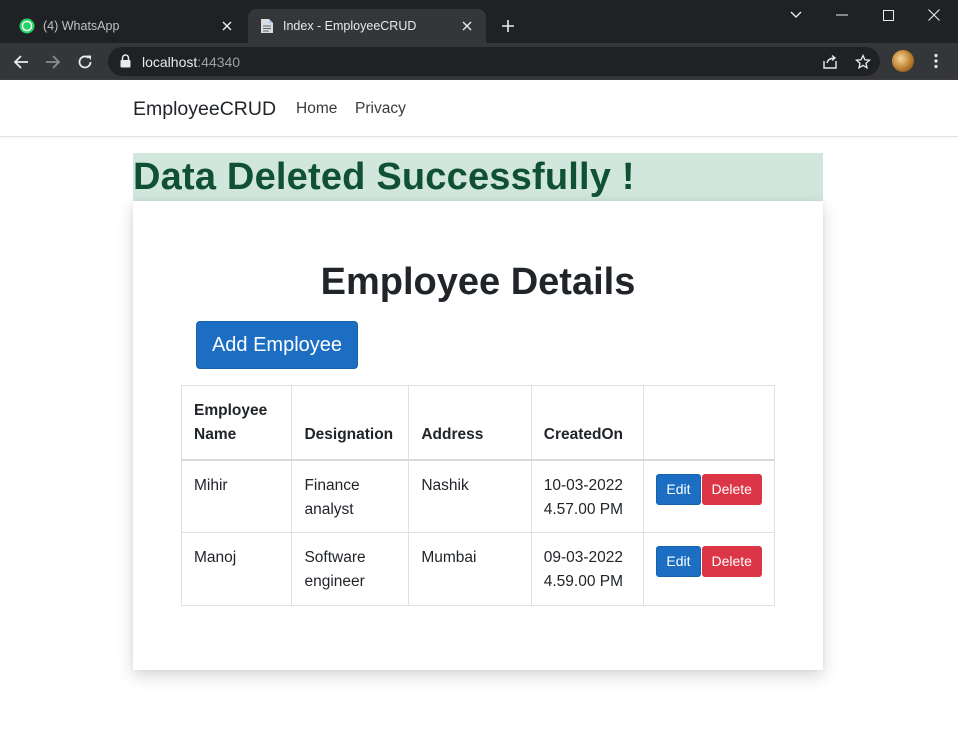 This screenshot has height=731, width=958. I want to click on lock-icon, so click(125, 63).